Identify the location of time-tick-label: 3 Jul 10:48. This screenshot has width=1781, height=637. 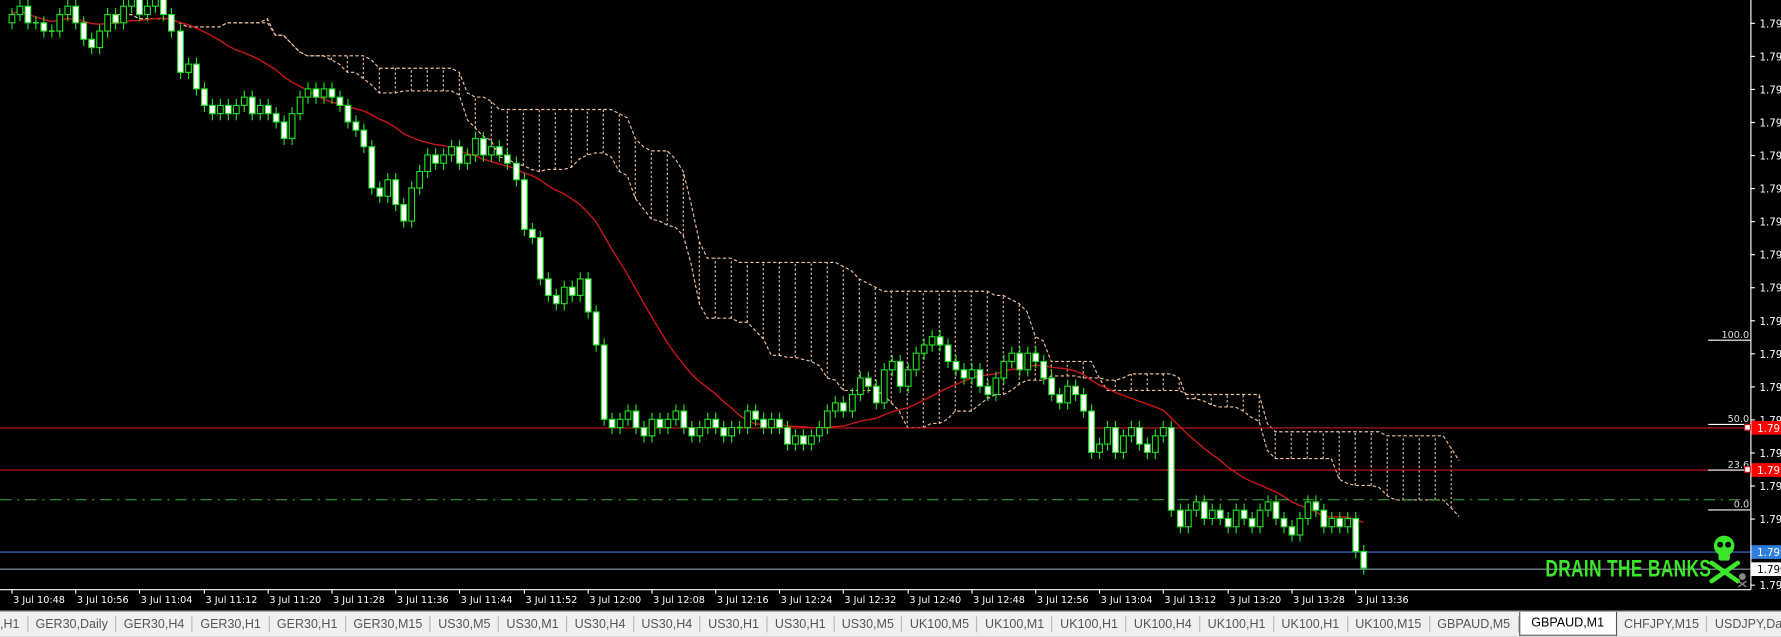
(39, 600).